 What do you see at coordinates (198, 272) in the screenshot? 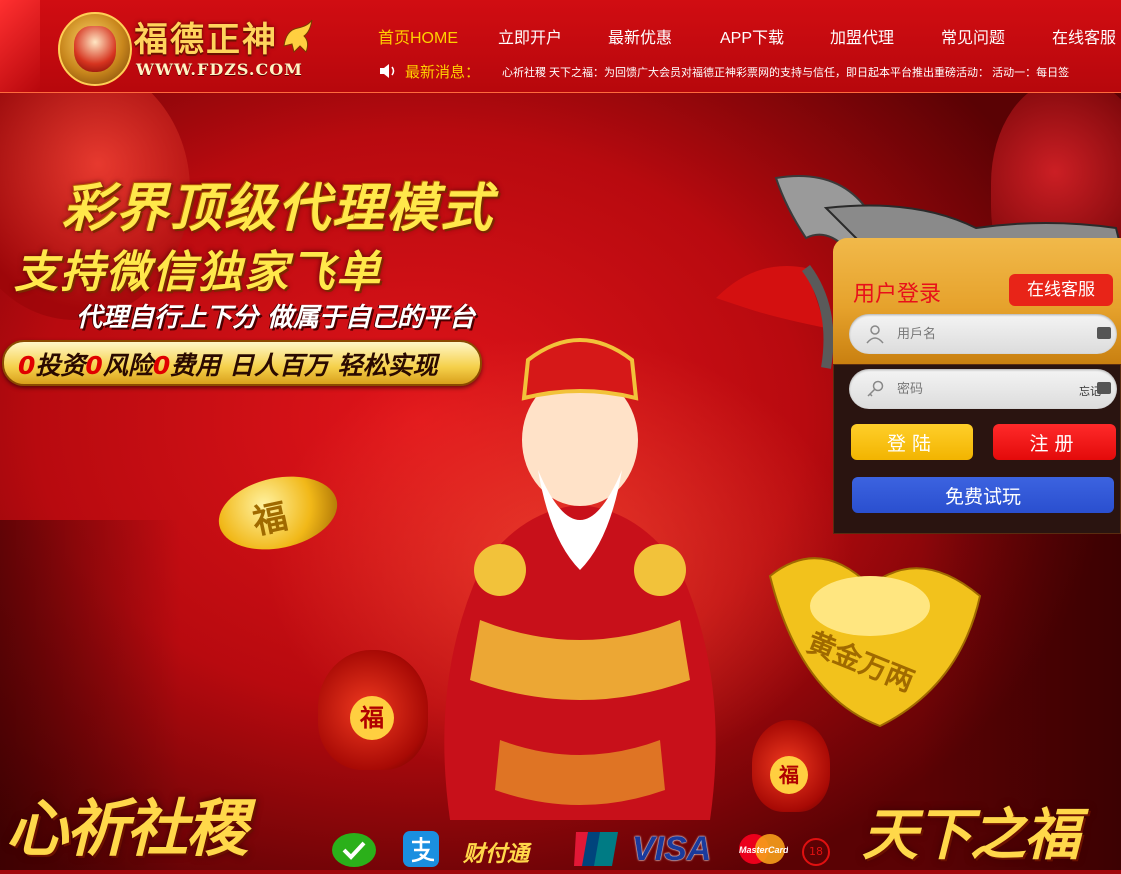
I see `headline-wechat: 支持微信独家飞单` at bounding box center [198, 272].